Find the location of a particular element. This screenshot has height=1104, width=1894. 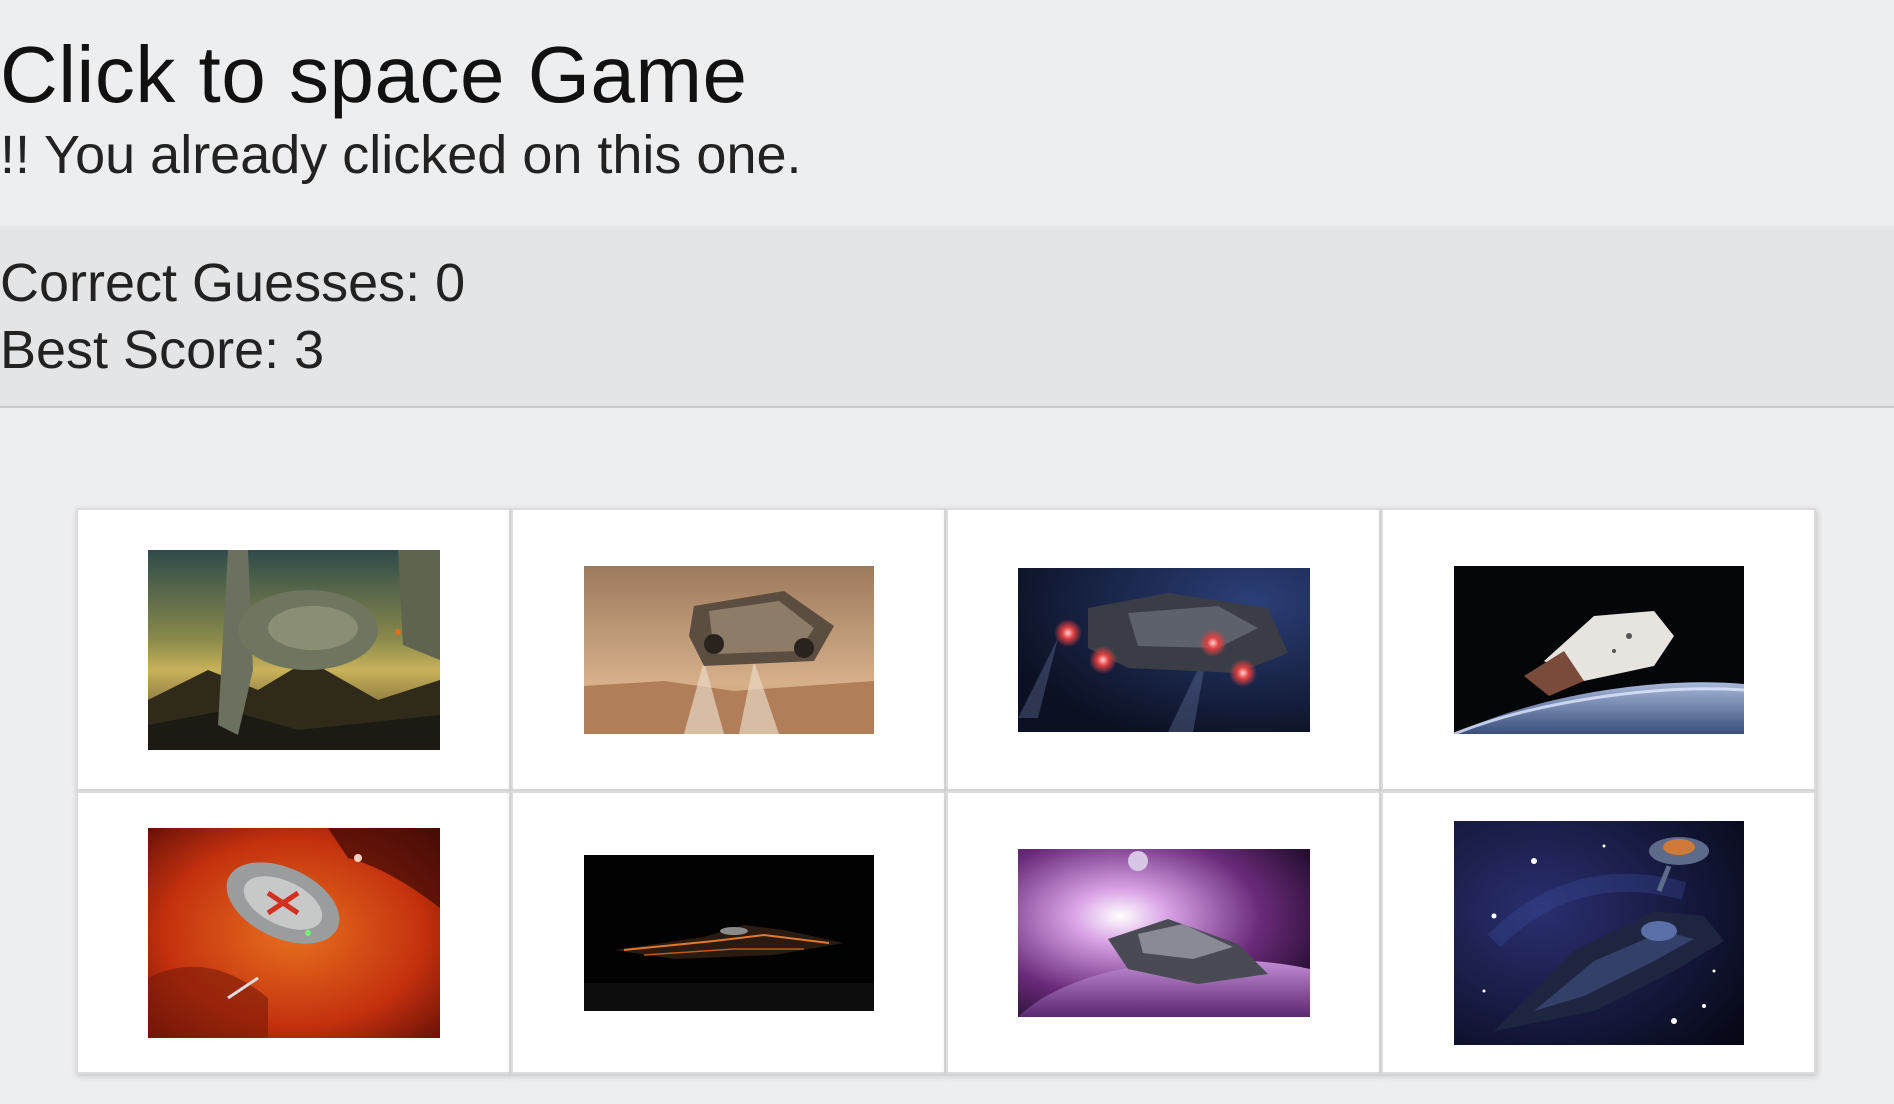

starship-with-saucer-image is located at coordinates (1598, 932).